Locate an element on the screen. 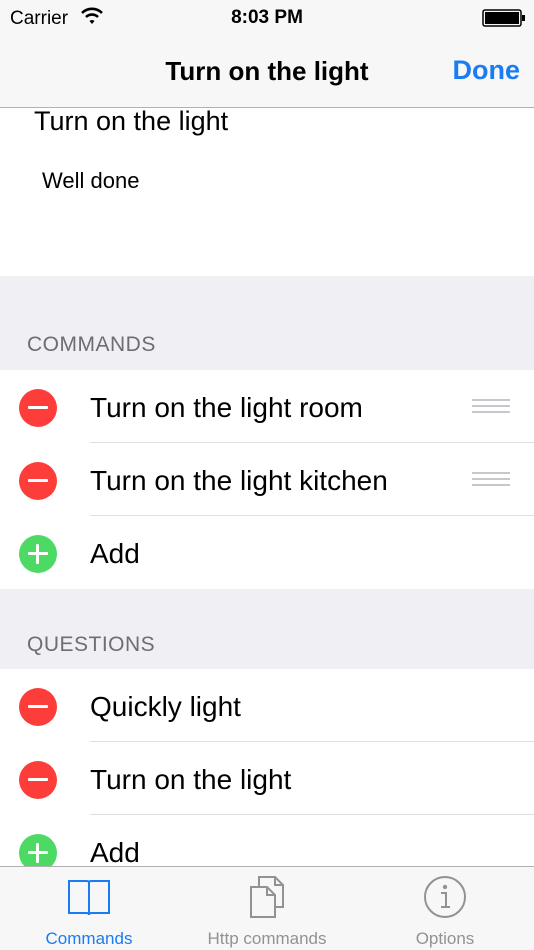  battery-icon is located at coordinates (503, 18).